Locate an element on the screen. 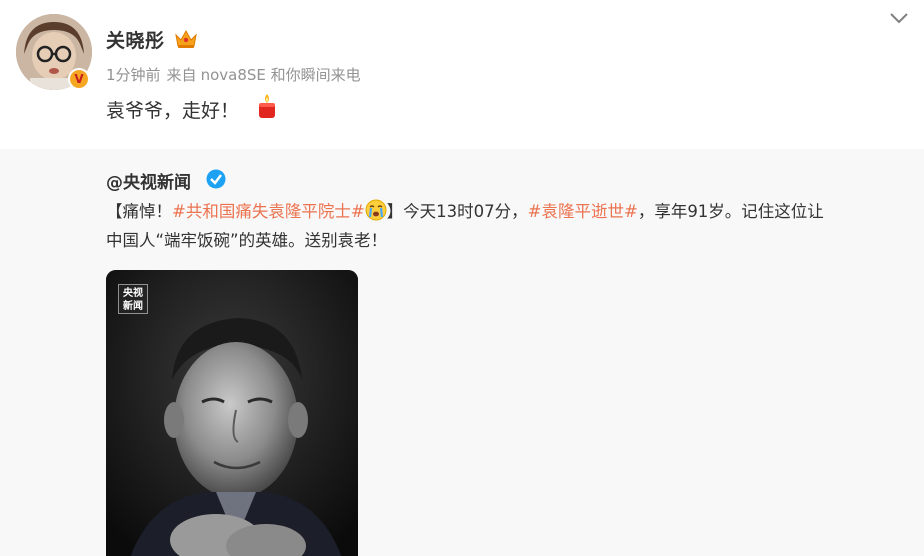  logo-line-2: 新闻 is located at coordinates (133, 306).